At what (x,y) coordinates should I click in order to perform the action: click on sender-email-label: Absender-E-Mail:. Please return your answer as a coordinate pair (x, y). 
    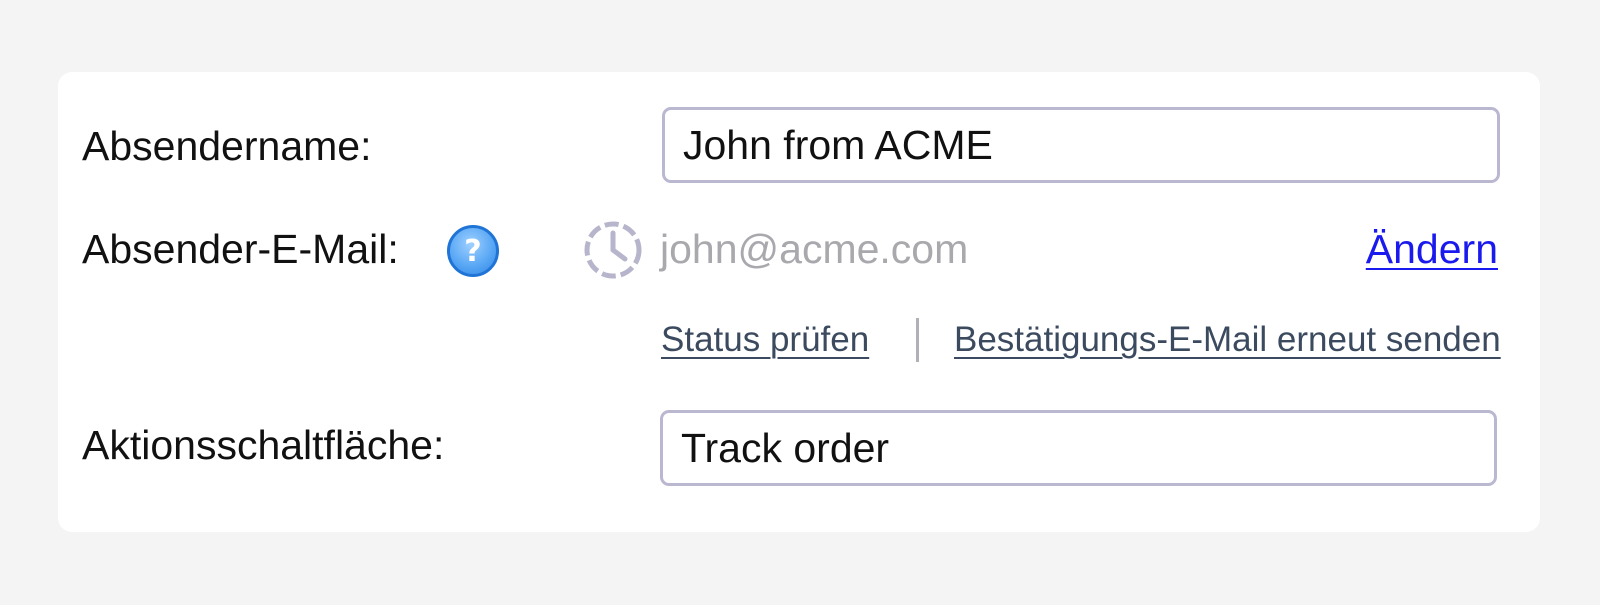
    Looking at the image, I should click on (240, 249).